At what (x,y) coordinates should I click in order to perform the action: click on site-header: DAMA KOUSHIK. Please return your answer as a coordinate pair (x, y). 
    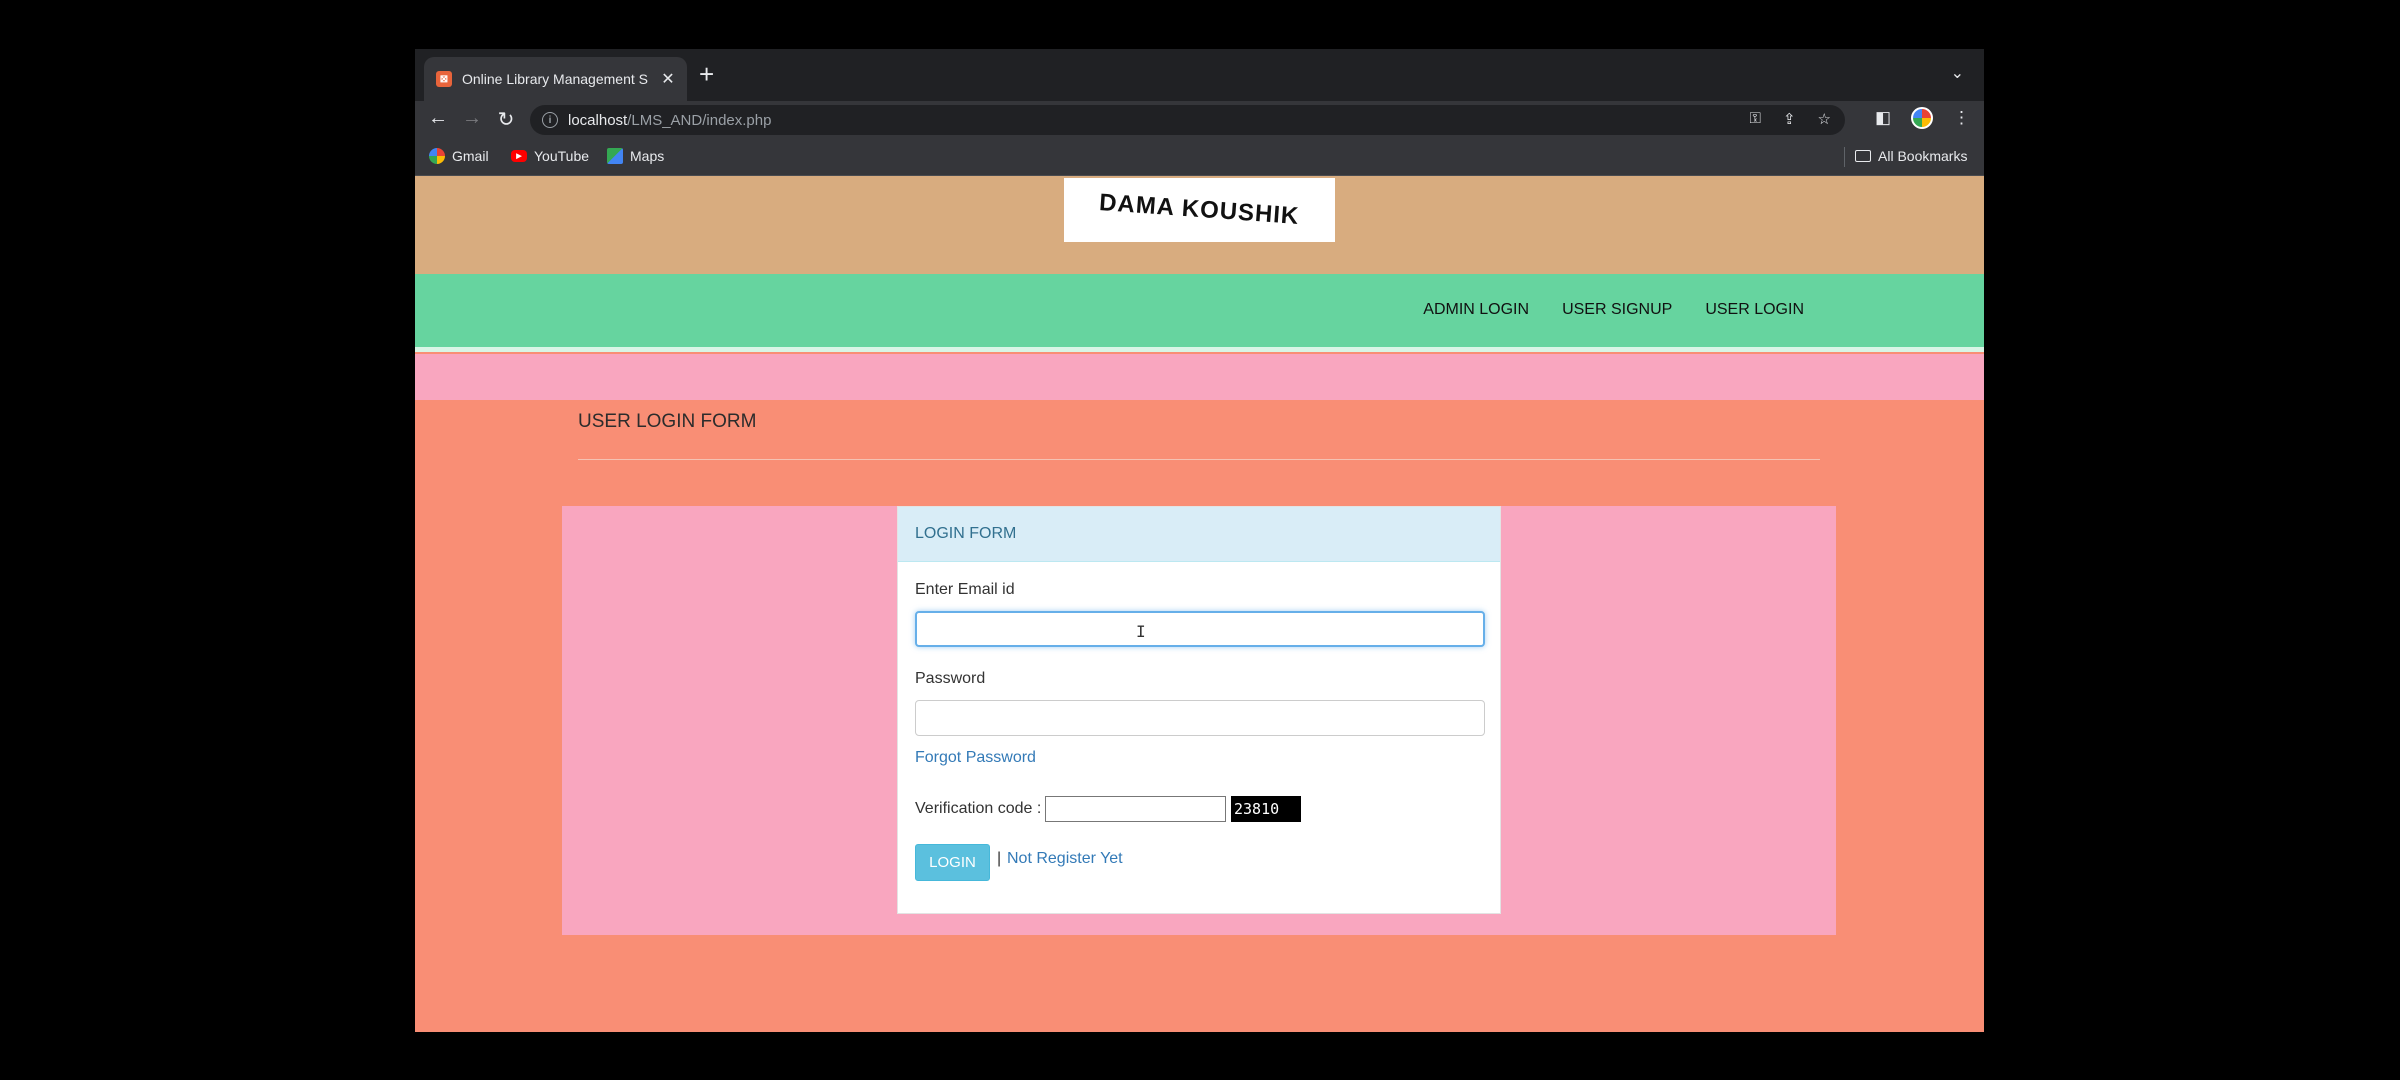
    Looking at the image, I should click on (1199, 225).